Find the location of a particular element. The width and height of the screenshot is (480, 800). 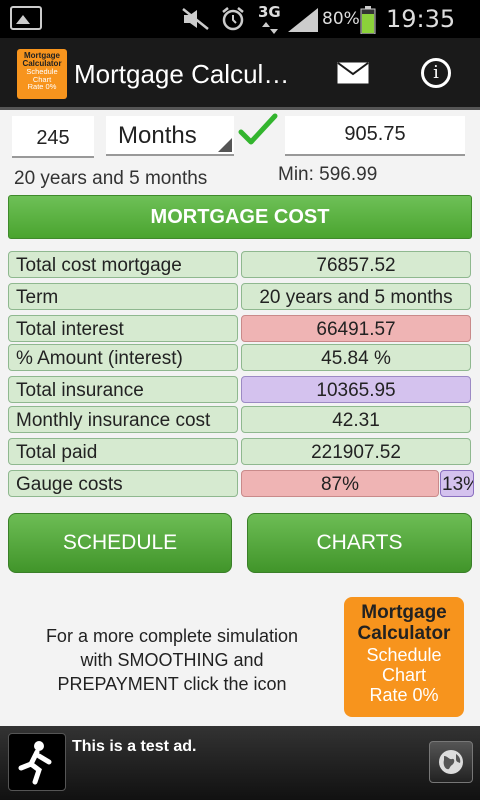

table-row: Monthly insurance cost 42.31 is located at coordinates (240, 419).